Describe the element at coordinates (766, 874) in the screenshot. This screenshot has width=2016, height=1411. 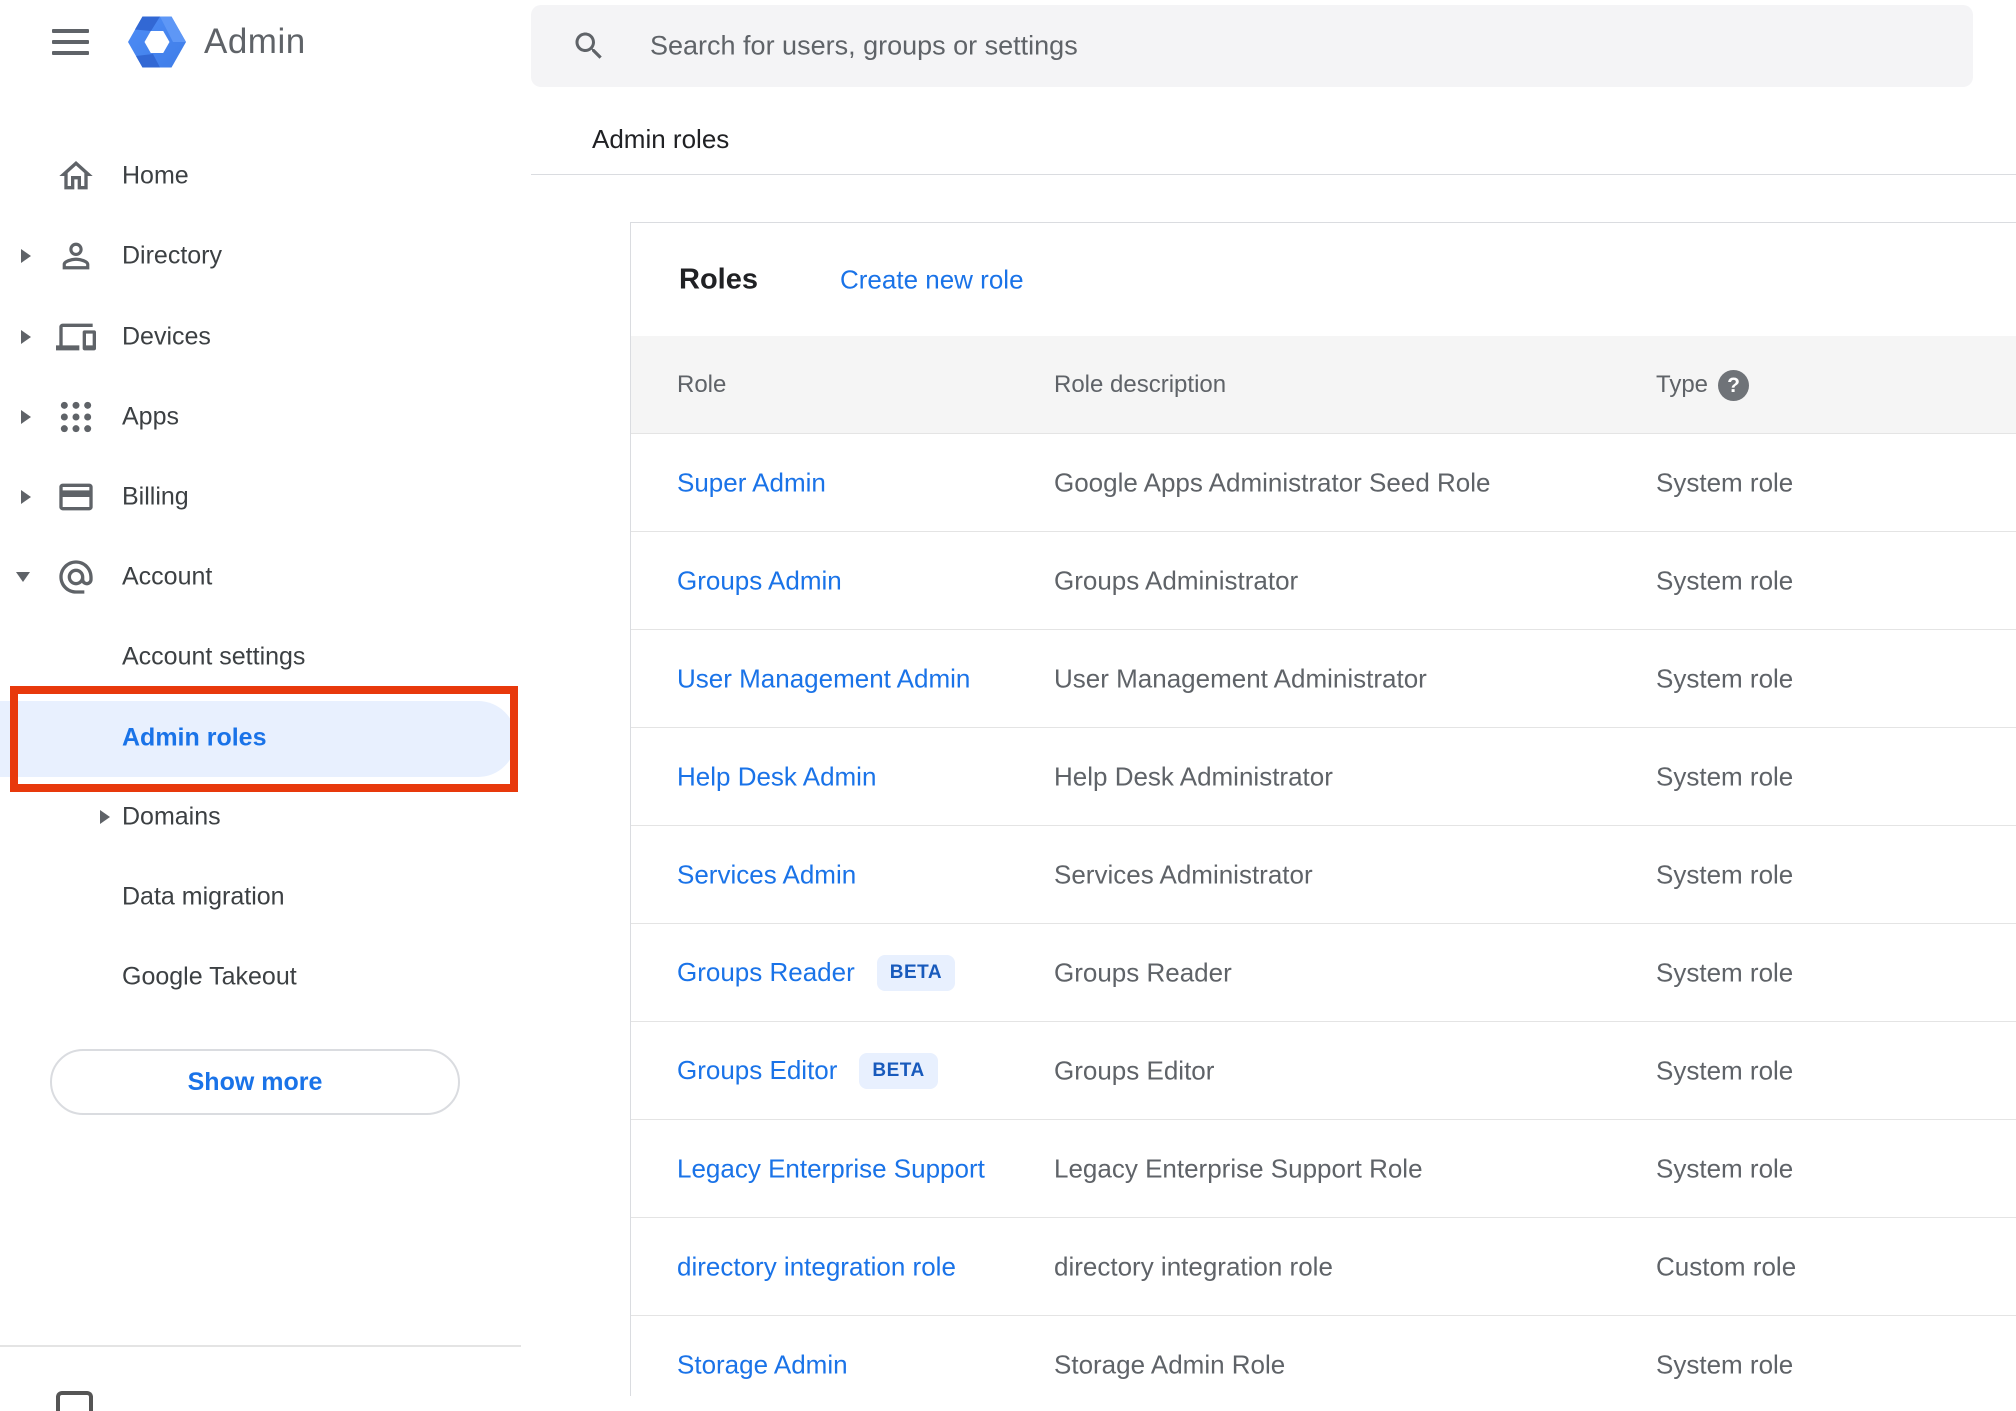
I see `role-link: Services Admin` at that location.